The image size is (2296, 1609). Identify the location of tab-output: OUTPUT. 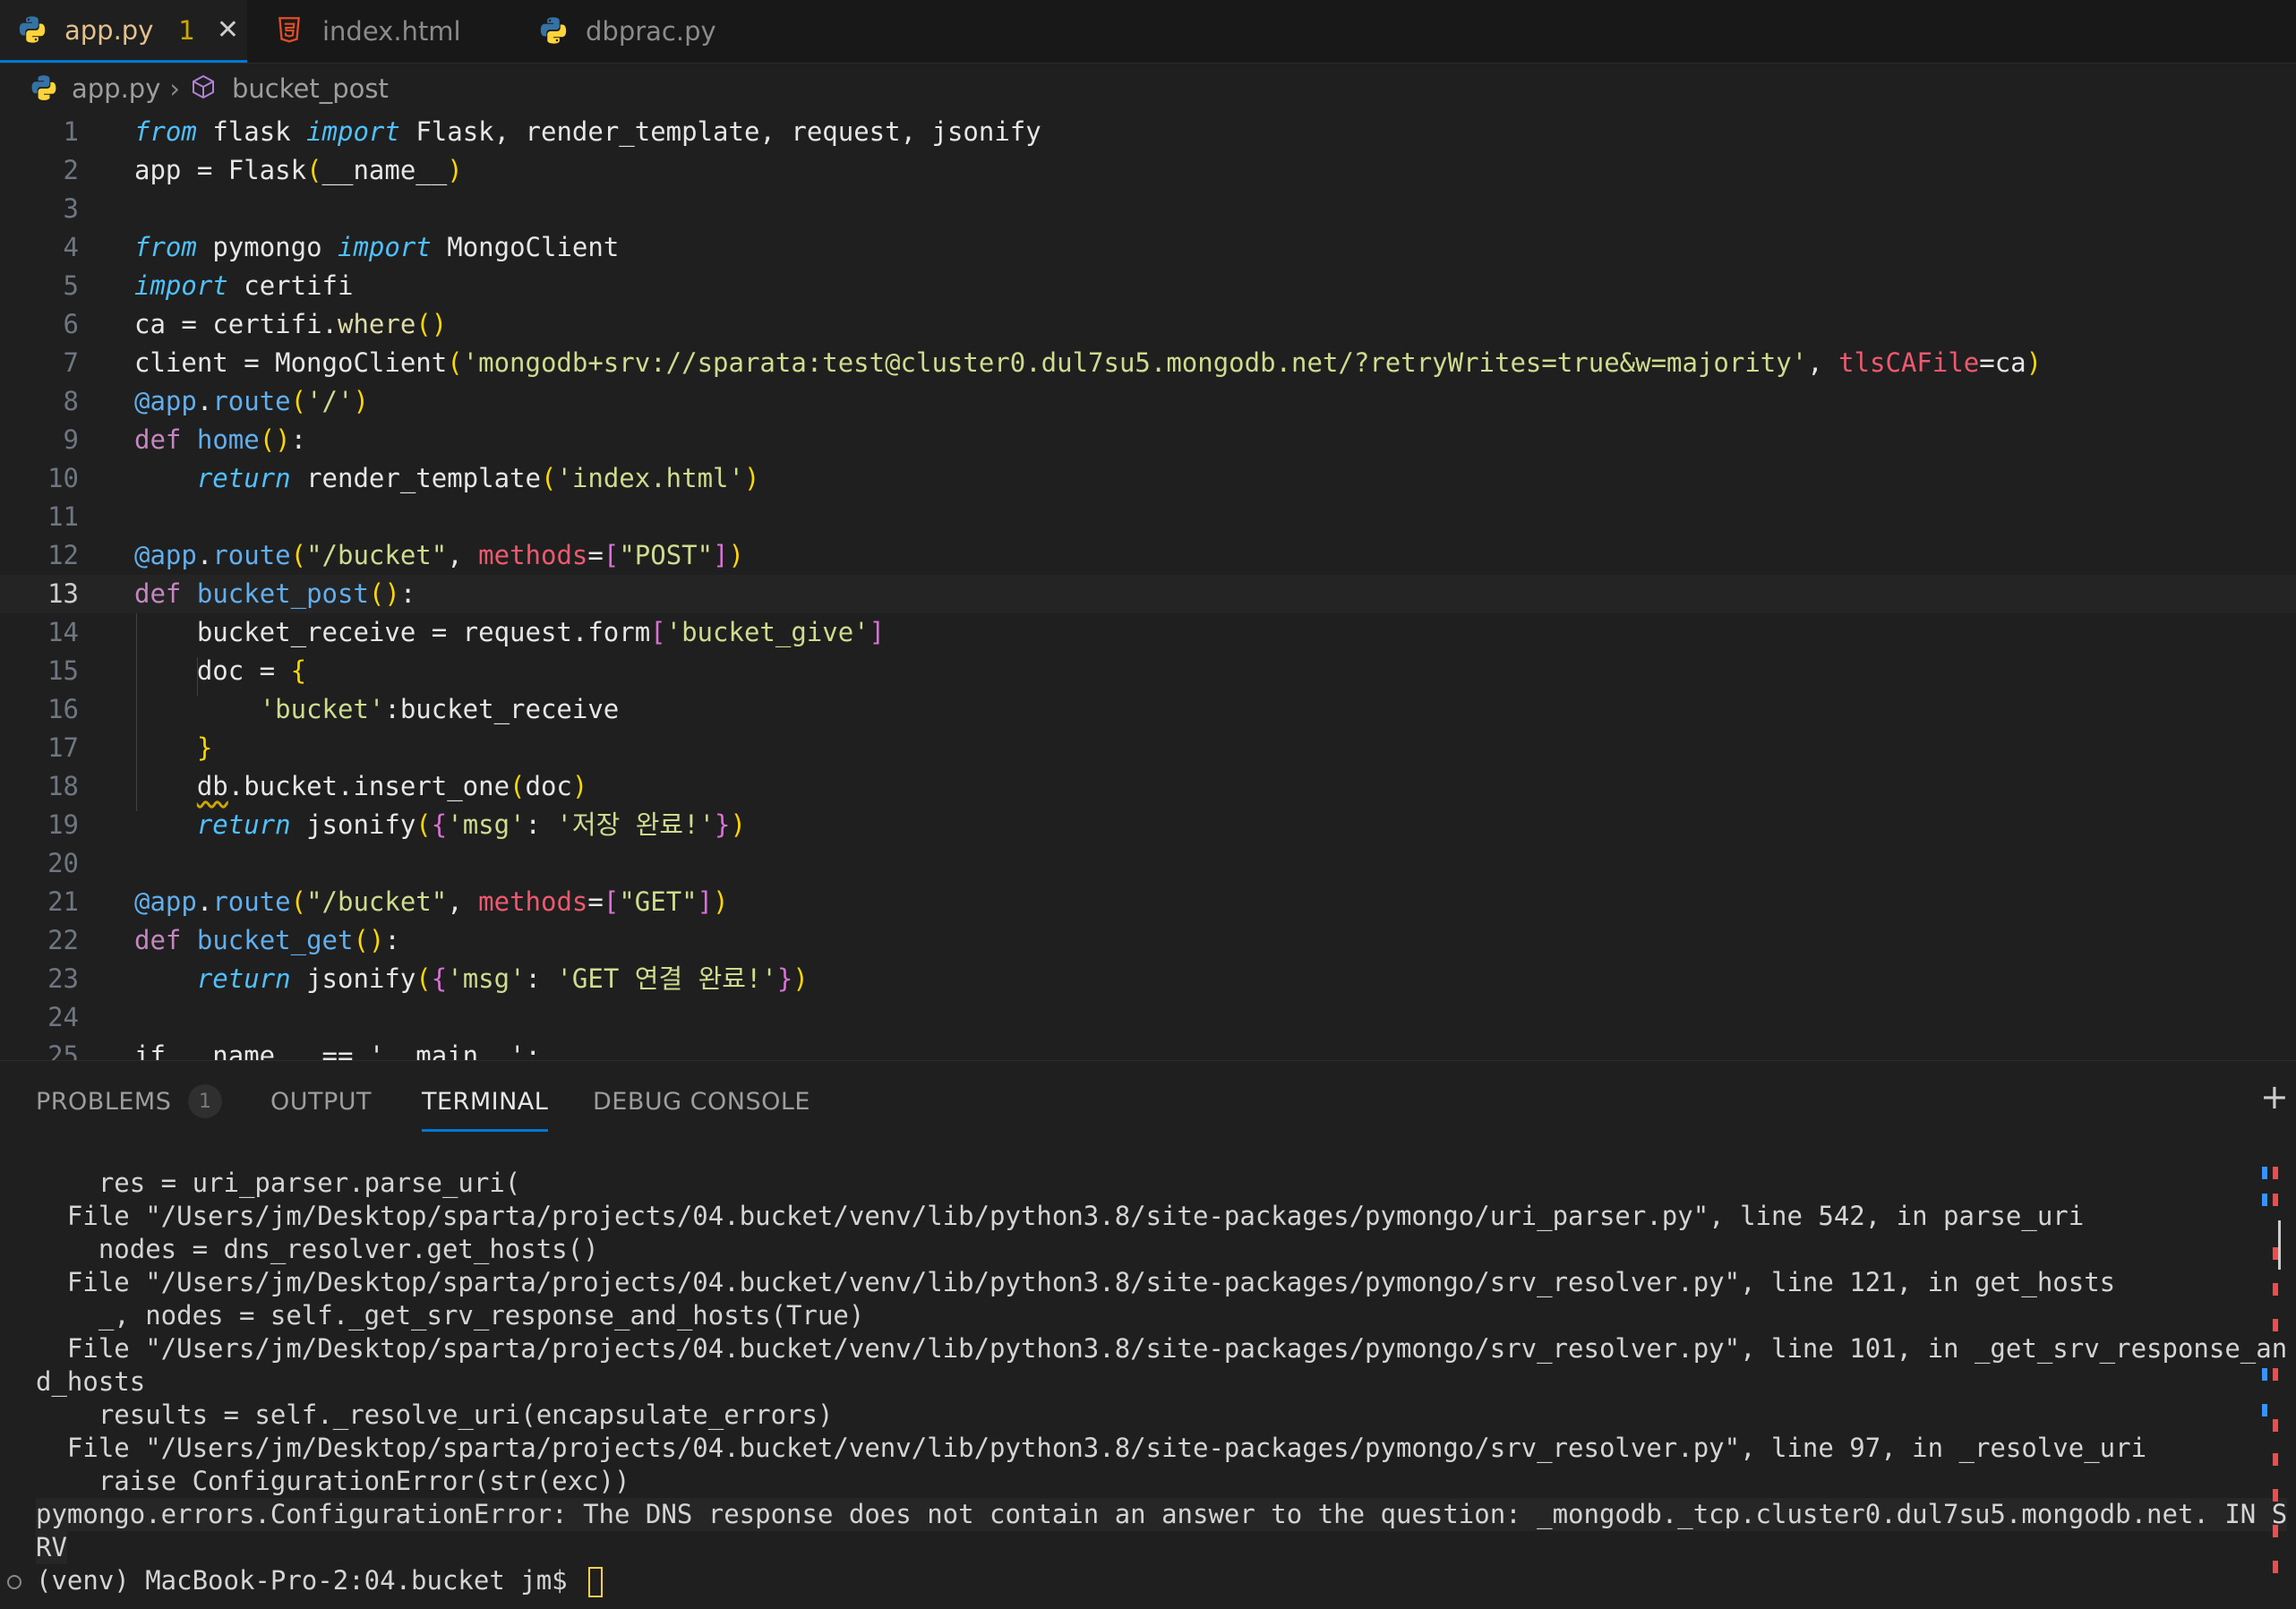
(321, 1102).